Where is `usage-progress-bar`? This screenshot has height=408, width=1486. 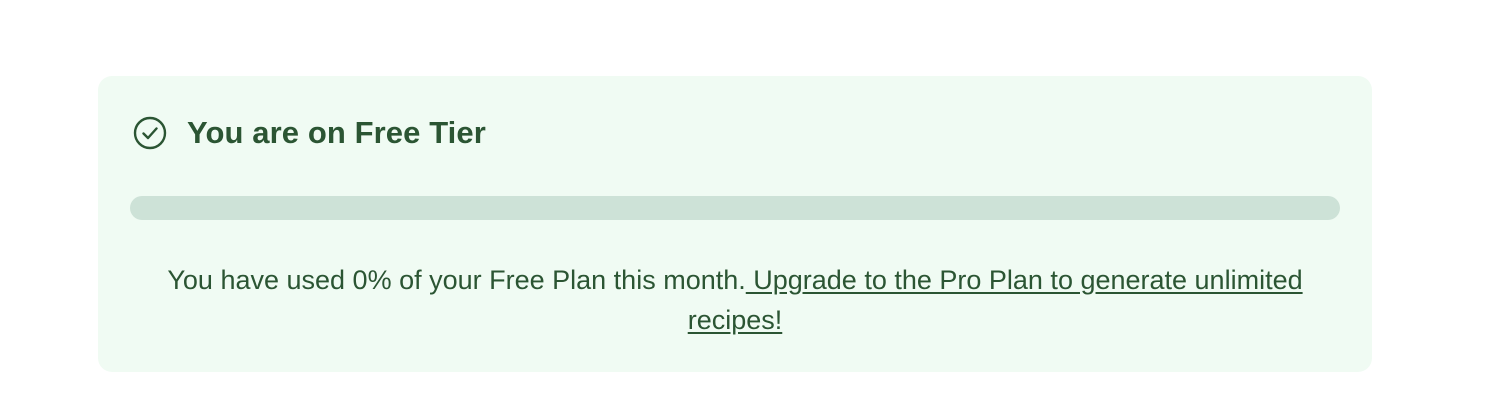
usage-progress-bar is located at coordinates (735, 208).